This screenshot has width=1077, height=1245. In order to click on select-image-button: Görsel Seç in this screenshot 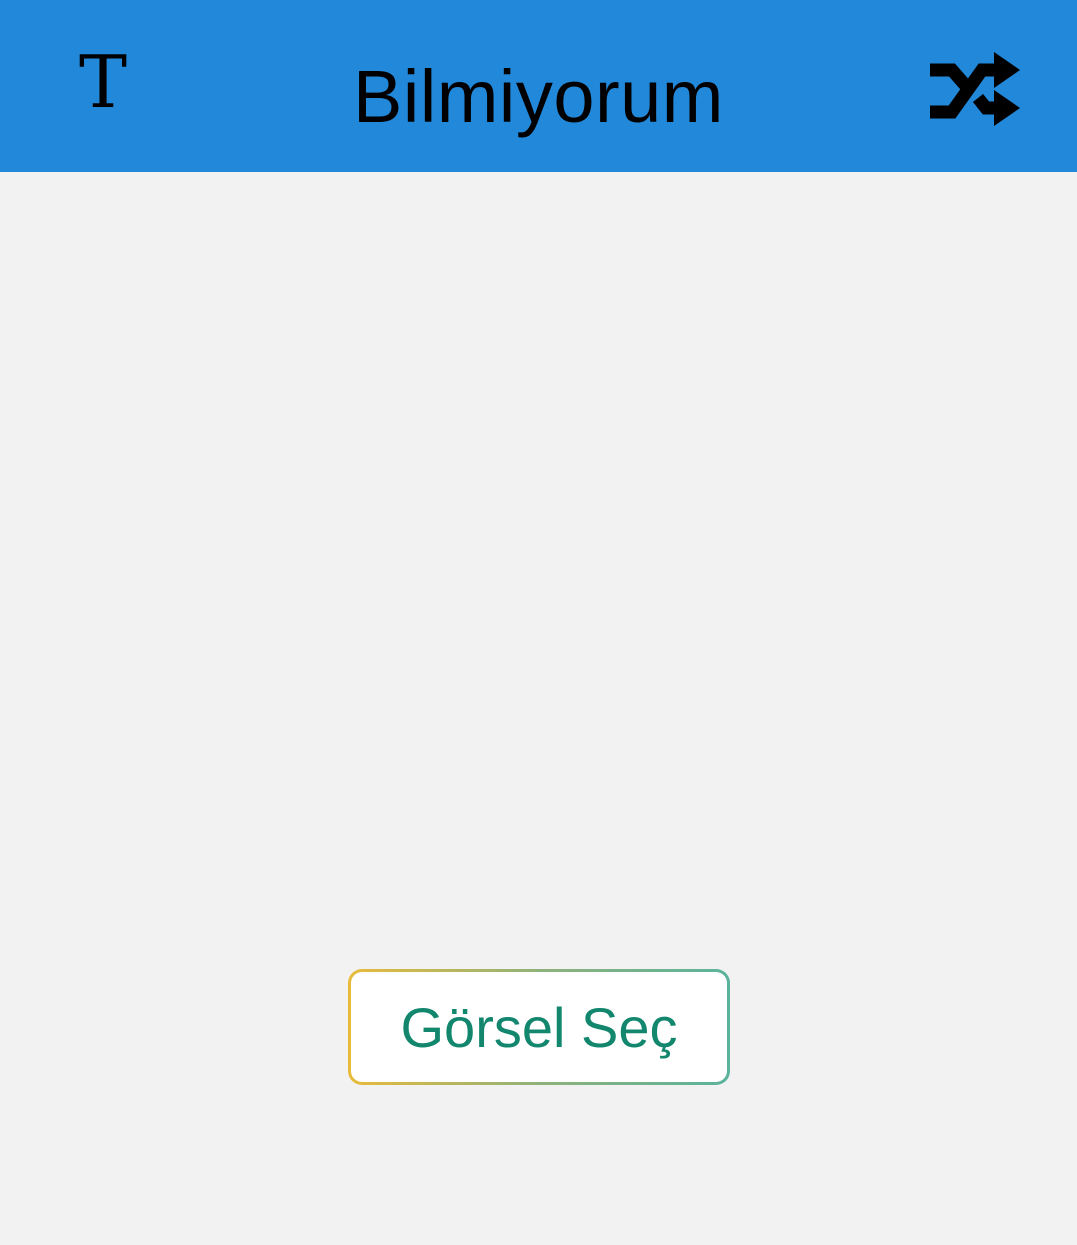, I will do `click(539, 1027)`.